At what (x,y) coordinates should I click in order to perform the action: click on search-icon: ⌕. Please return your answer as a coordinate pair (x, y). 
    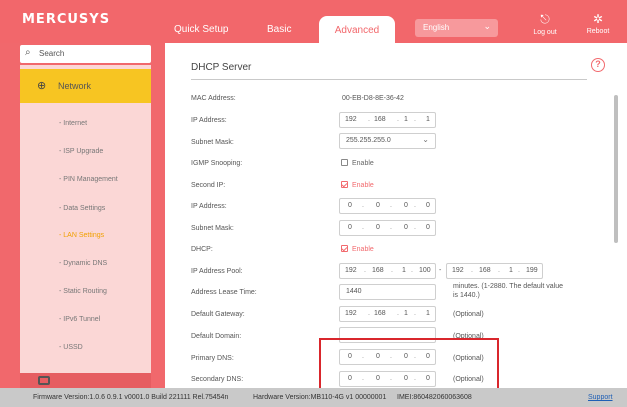
    Looking at the image, I should click on (28, 52).